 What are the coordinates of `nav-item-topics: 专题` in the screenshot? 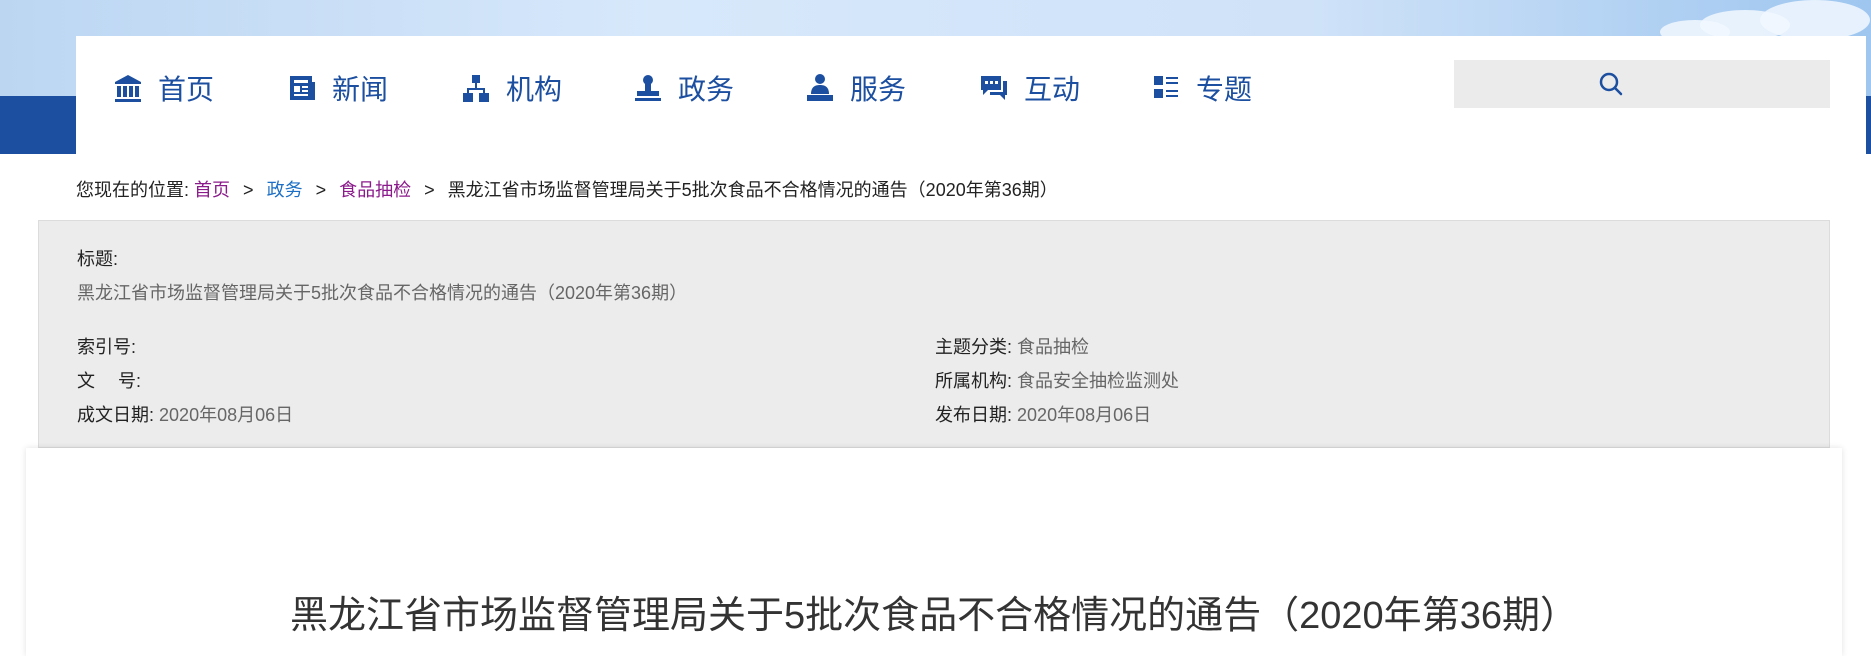 It's located at (1201, 88).